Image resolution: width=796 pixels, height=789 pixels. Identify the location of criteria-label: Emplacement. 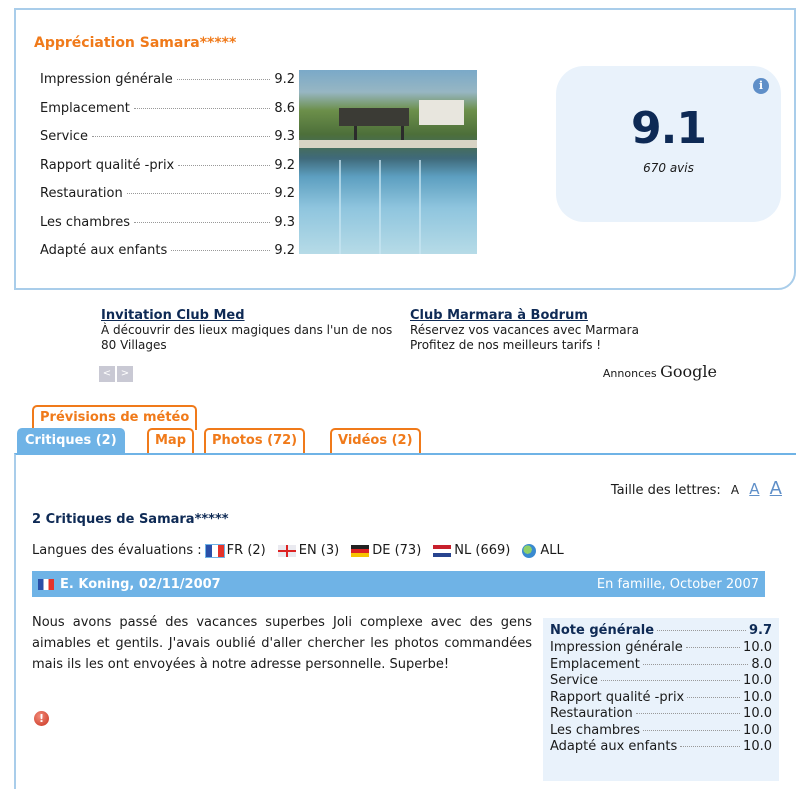
(85, 108).